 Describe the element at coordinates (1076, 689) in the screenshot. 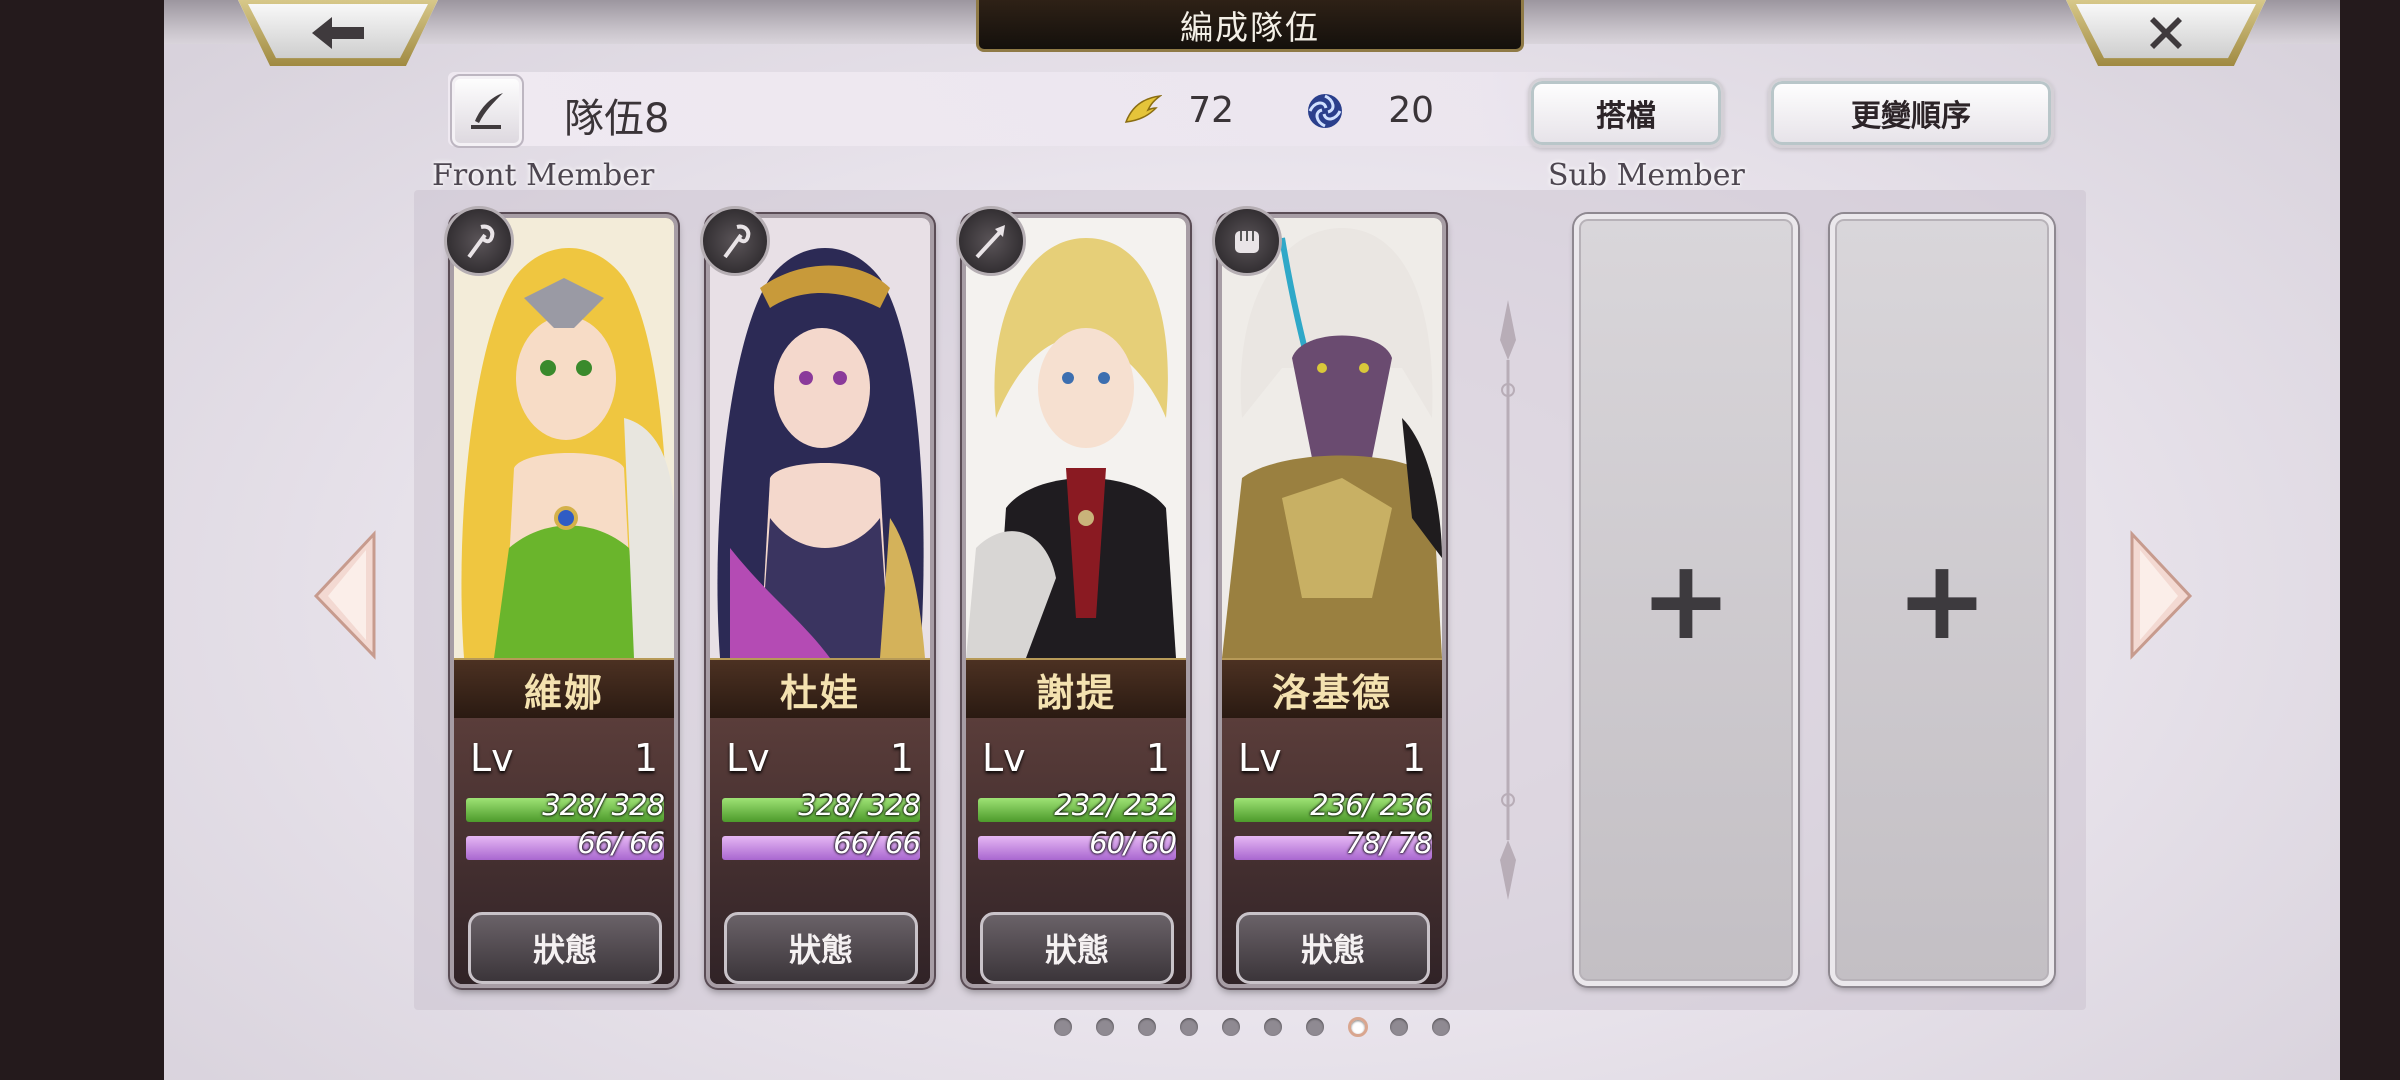

I see `character-name: 謝提` at that location.